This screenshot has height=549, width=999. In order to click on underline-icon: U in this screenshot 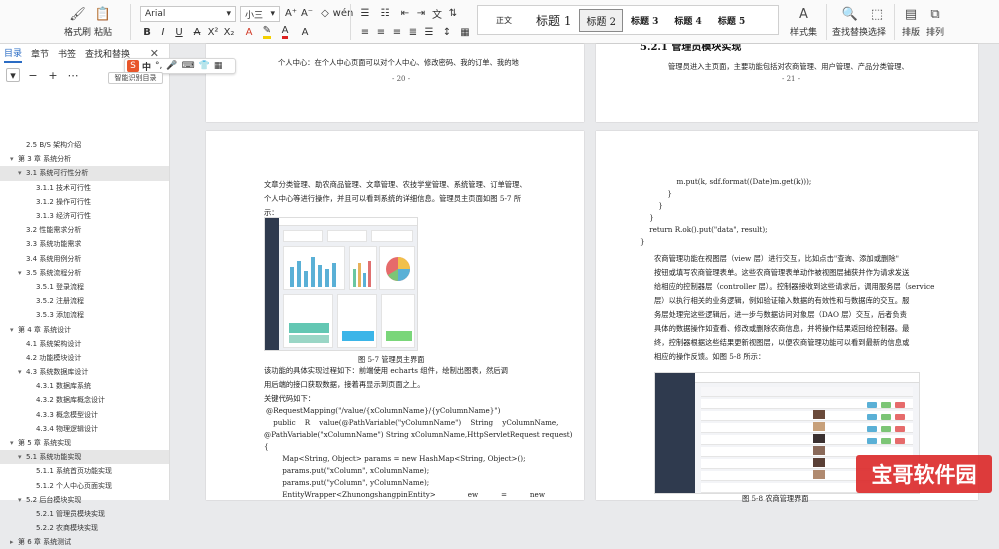, I will do `click(179, 32)`.